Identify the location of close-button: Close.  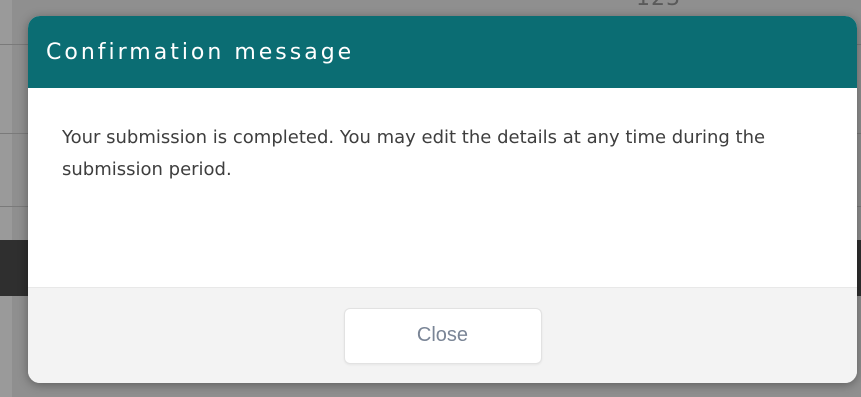
(442, 335).